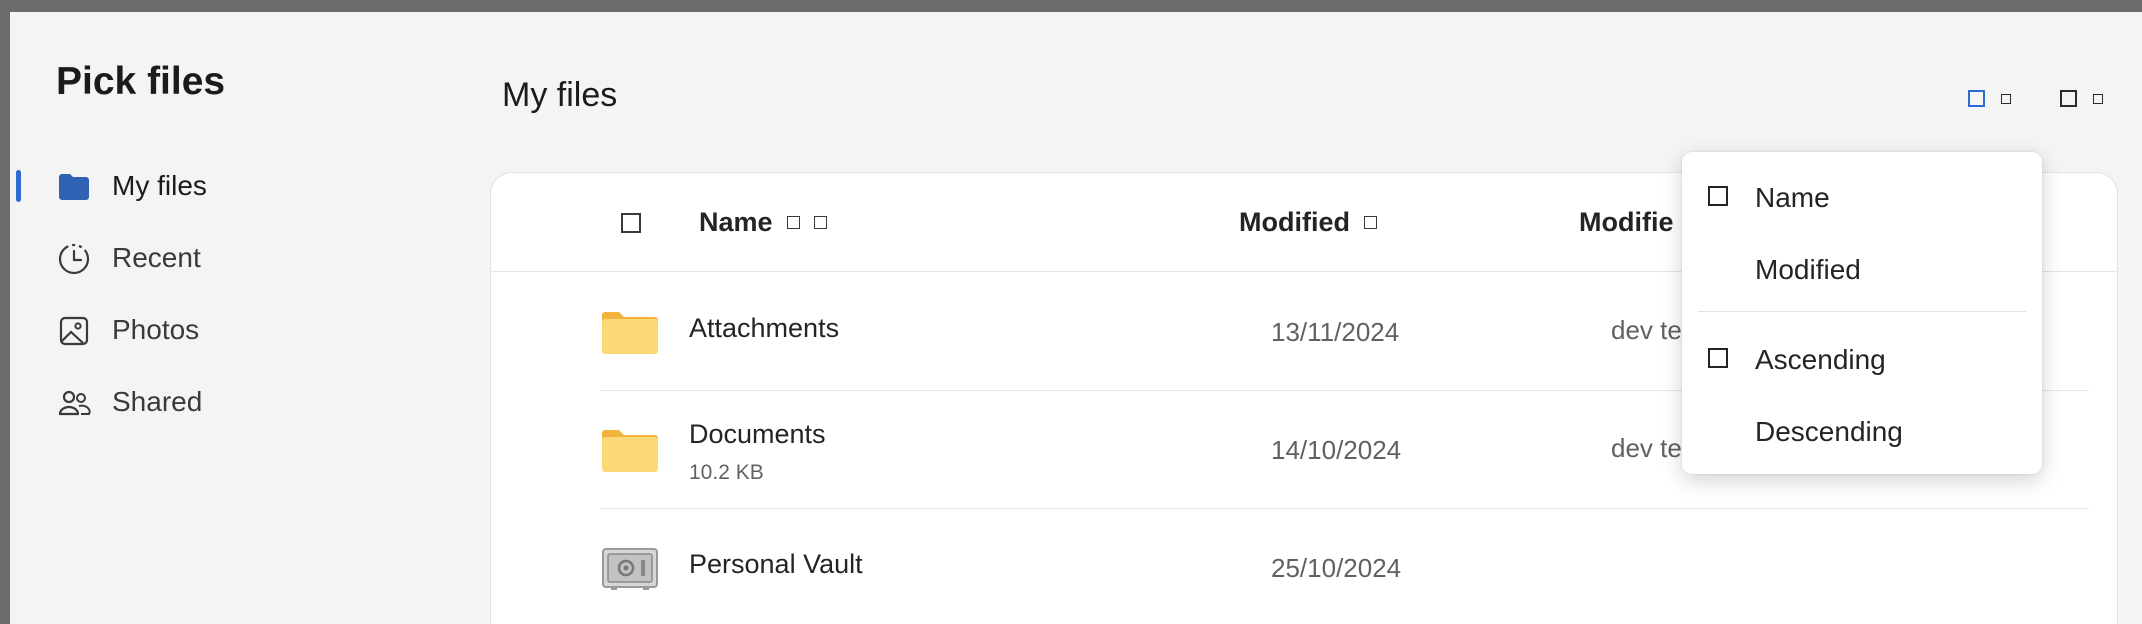 This screenshot has height=624, width=2142. Describe the element at coordinates (726, 472) in the screenshot. I see `file-size: 10.2 KB` at that location.